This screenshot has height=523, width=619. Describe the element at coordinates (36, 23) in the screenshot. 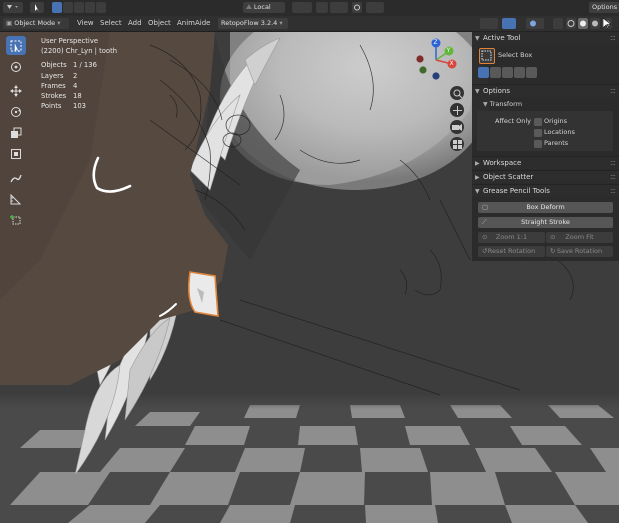

I see `mode-dropdown: ▣ Object Mode ▾` at that location.